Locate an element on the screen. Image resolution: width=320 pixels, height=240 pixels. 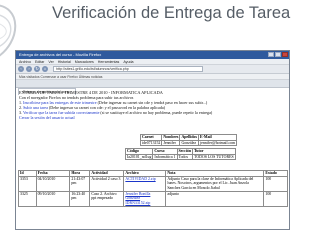
slide-title: Verificación de Entrega de Tarea is located at coordinates (171, 13).